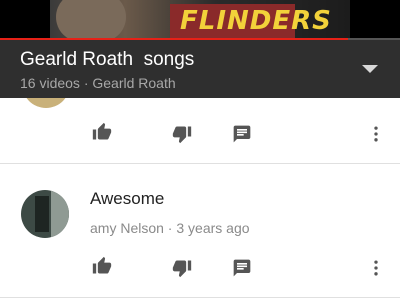 The height and width of the screenshot is (300, 400). Describe the element at coordinates (98, 83) in the screenshot. I see `playlist-subtitle: 16 videos · Gearld Roath` at that location.